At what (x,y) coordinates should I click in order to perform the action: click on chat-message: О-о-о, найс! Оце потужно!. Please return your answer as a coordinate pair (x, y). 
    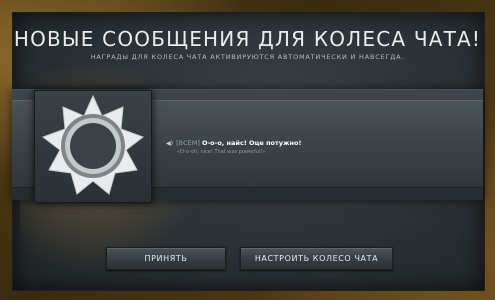
    Looking at the image, I should click on (251, 143).